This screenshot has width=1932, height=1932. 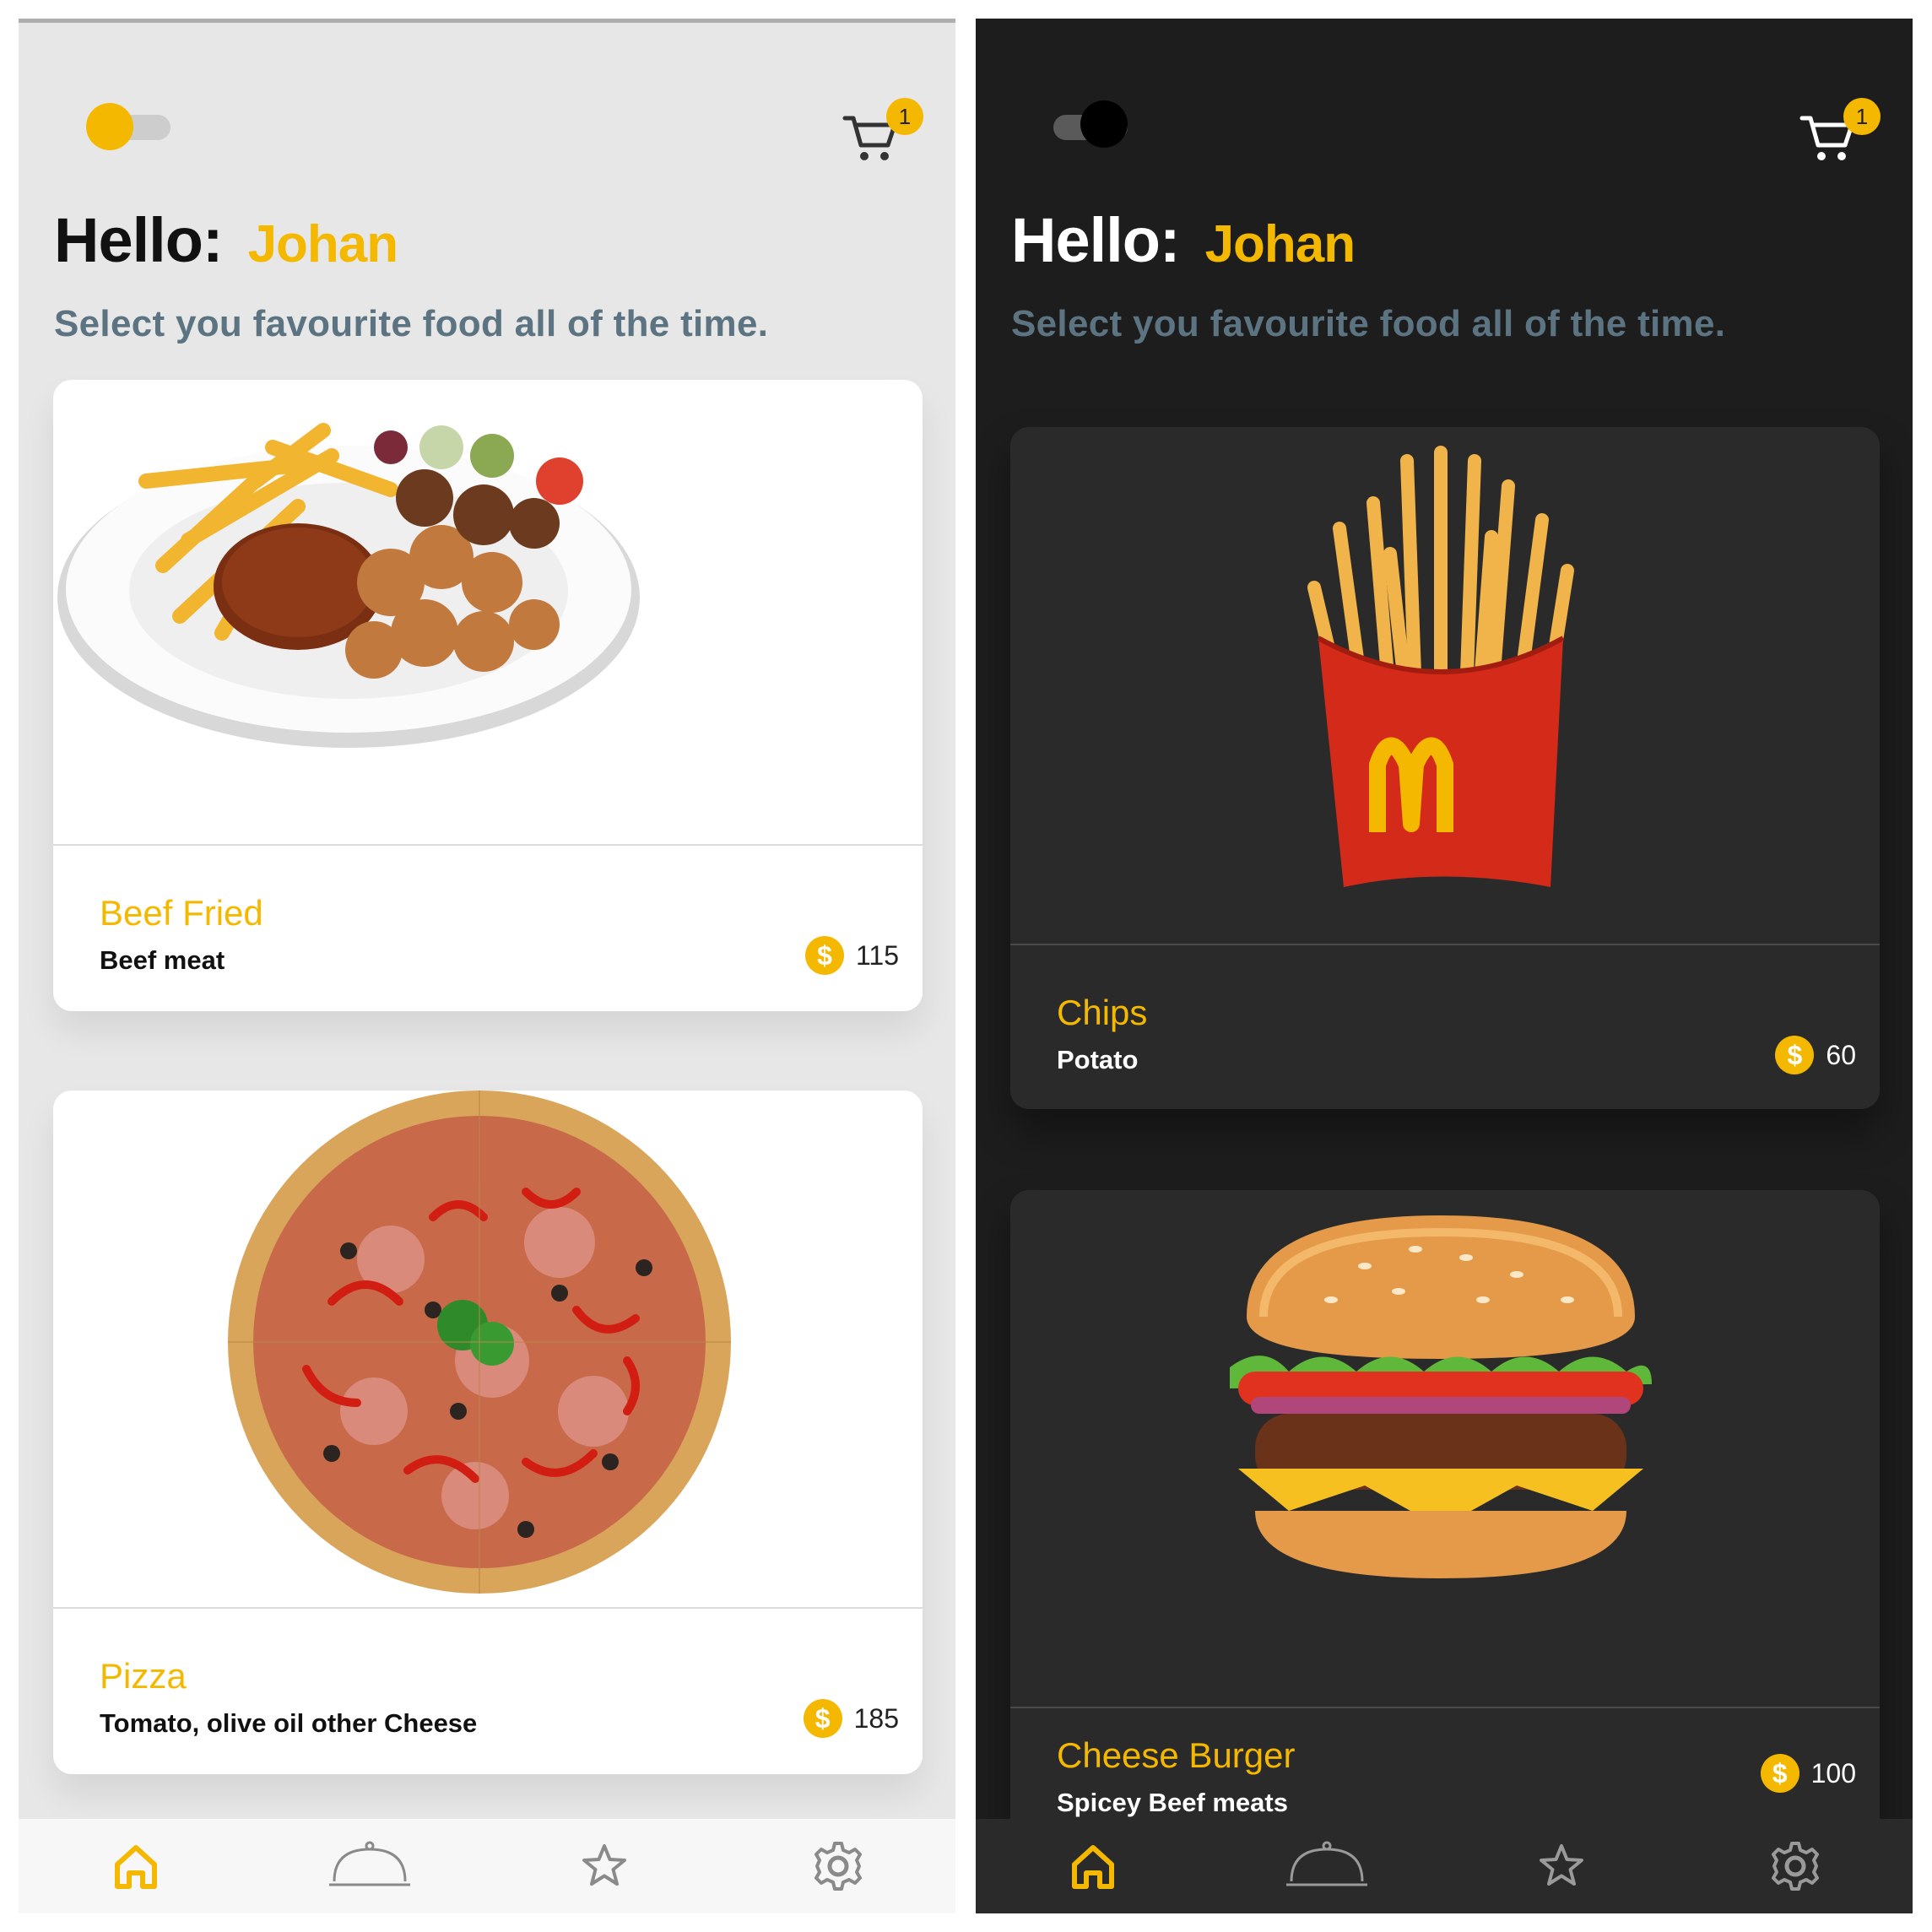 What do you see at coordinates (1833, 1773) in the screenshot?
I see `price-amount: 100` at bounding box center [1833, 1773].